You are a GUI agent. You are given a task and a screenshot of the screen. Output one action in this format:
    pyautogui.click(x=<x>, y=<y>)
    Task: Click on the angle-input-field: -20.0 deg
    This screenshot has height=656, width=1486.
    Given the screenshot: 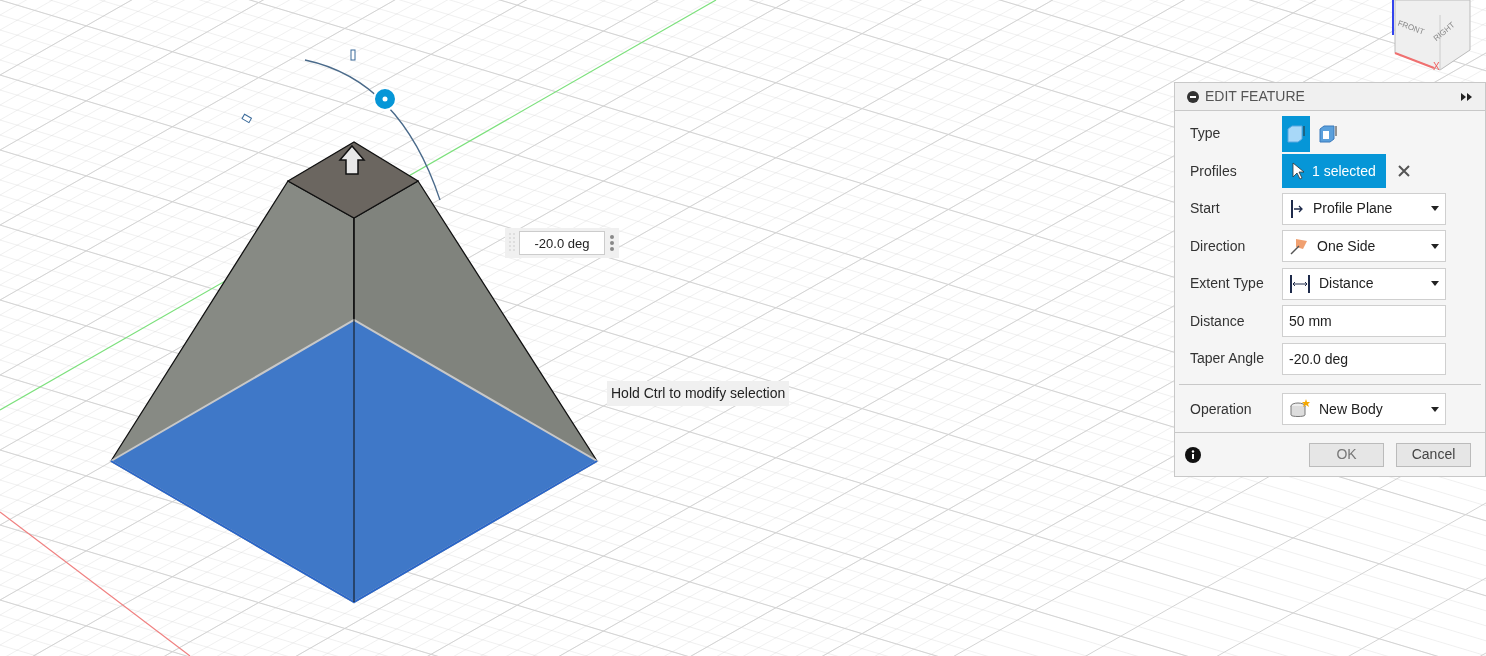 What is the action you would take?
    pyautogui.click(x=562, y=243)
    